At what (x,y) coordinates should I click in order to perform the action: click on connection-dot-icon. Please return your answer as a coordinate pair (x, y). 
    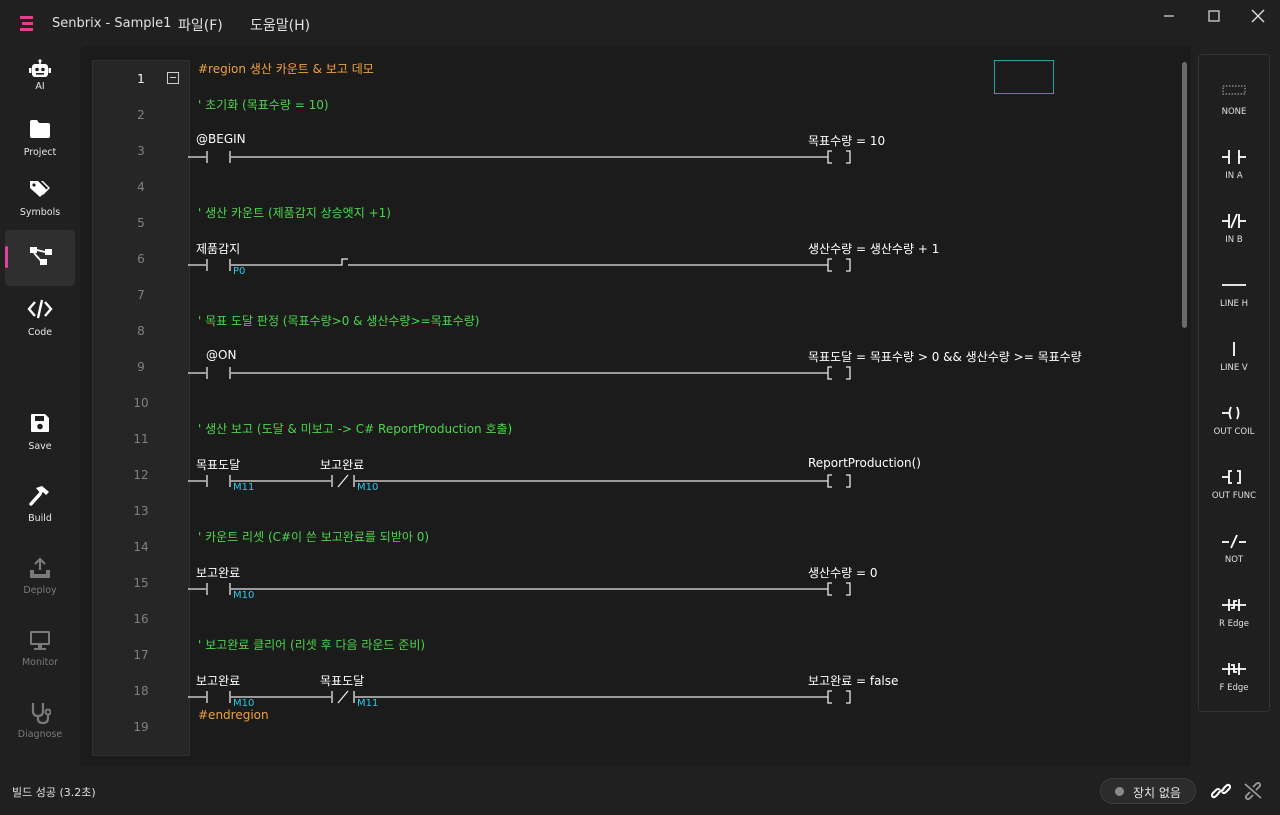
    Looking at the image, I should click on (1119, 791).